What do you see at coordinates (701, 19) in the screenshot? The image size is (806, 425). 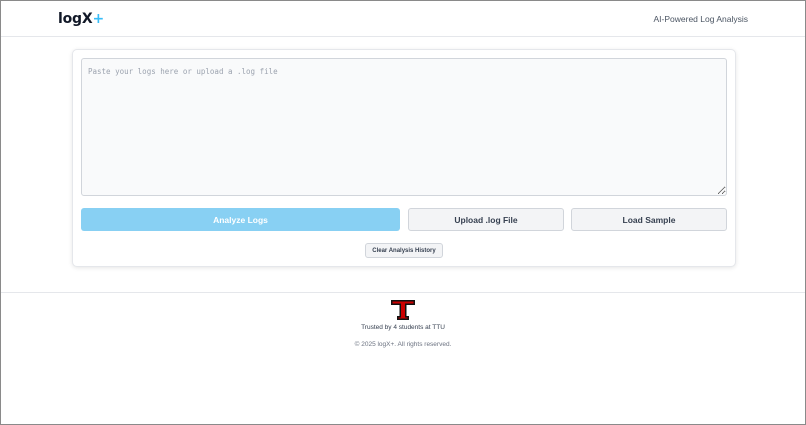 I see `tagline: AI-Powered Log Analysis` at bounding box center [701, 19].